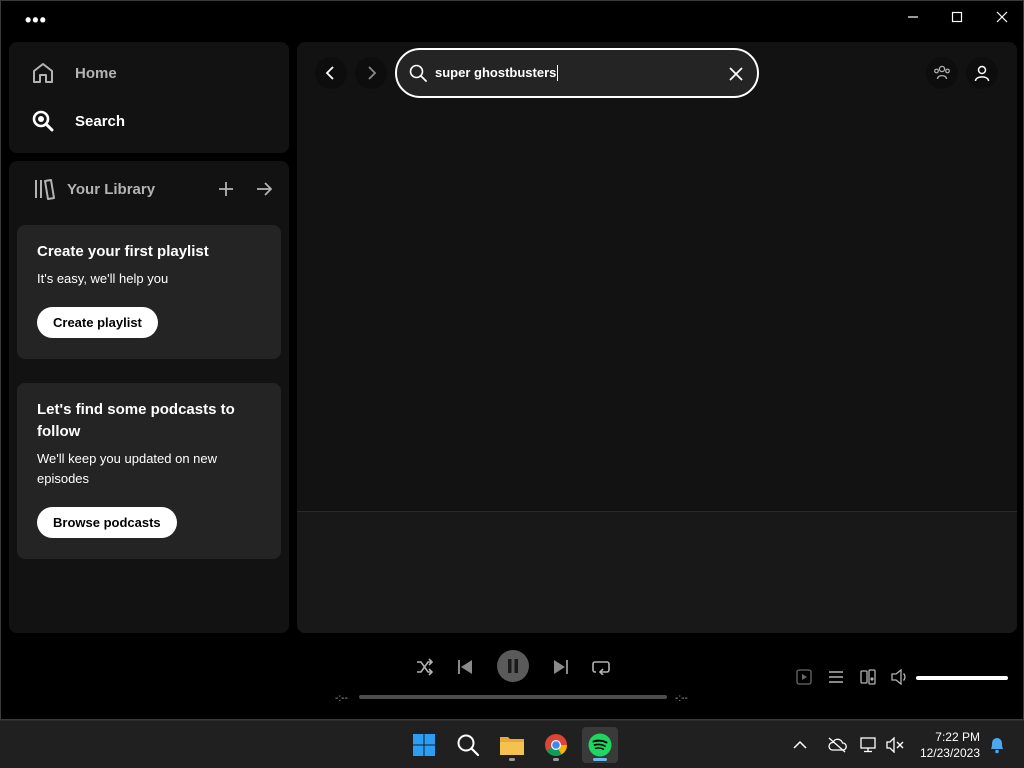 Image resolution: width=1024 pixels, height=768 pixels. I want to click on volume-icon, so click(898, 677).